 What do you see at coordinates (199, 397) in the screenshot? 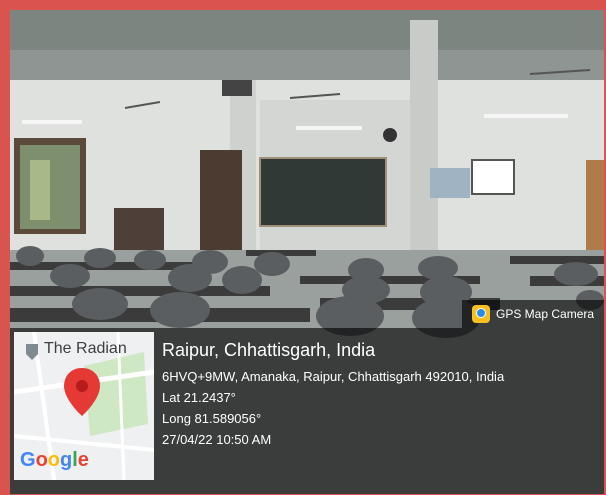
I see `latitude-line: Lat 21.2437°` at bounding box center [199, 397].